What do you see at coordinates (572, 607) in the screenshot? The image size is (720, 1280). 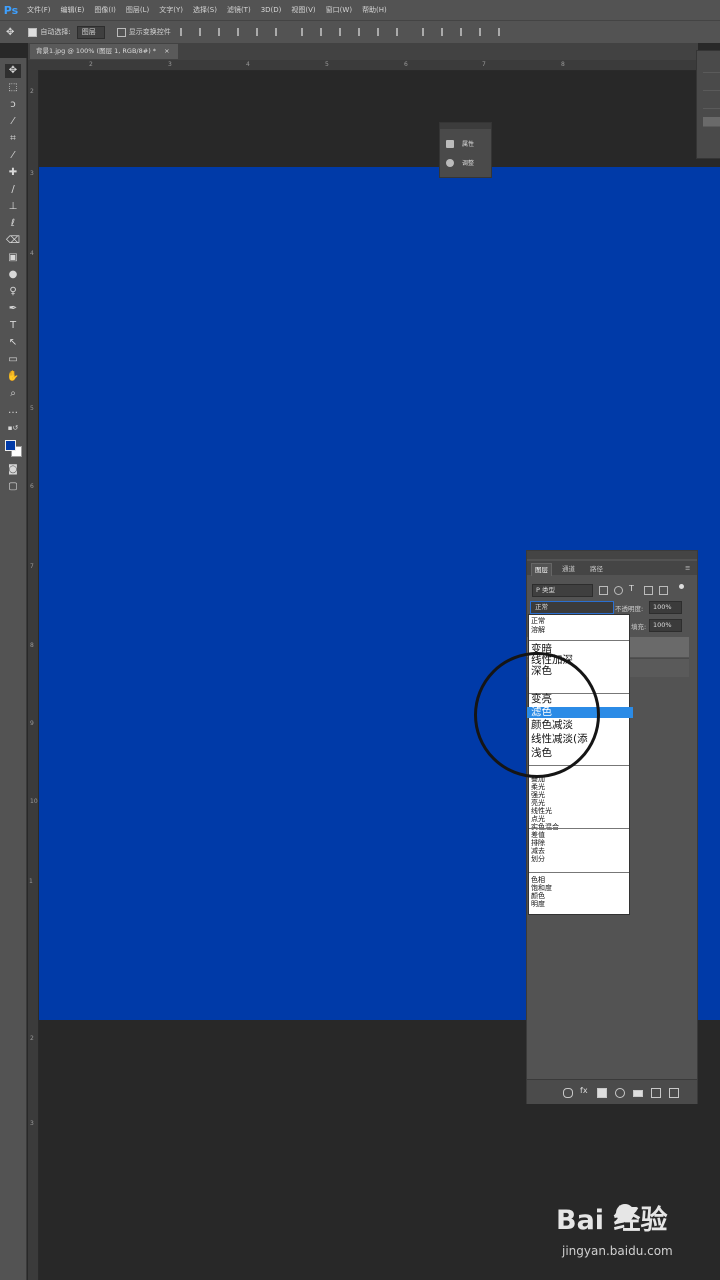 I see `blend-mode-dropdown: 正常` at bounding box center [572, 607].